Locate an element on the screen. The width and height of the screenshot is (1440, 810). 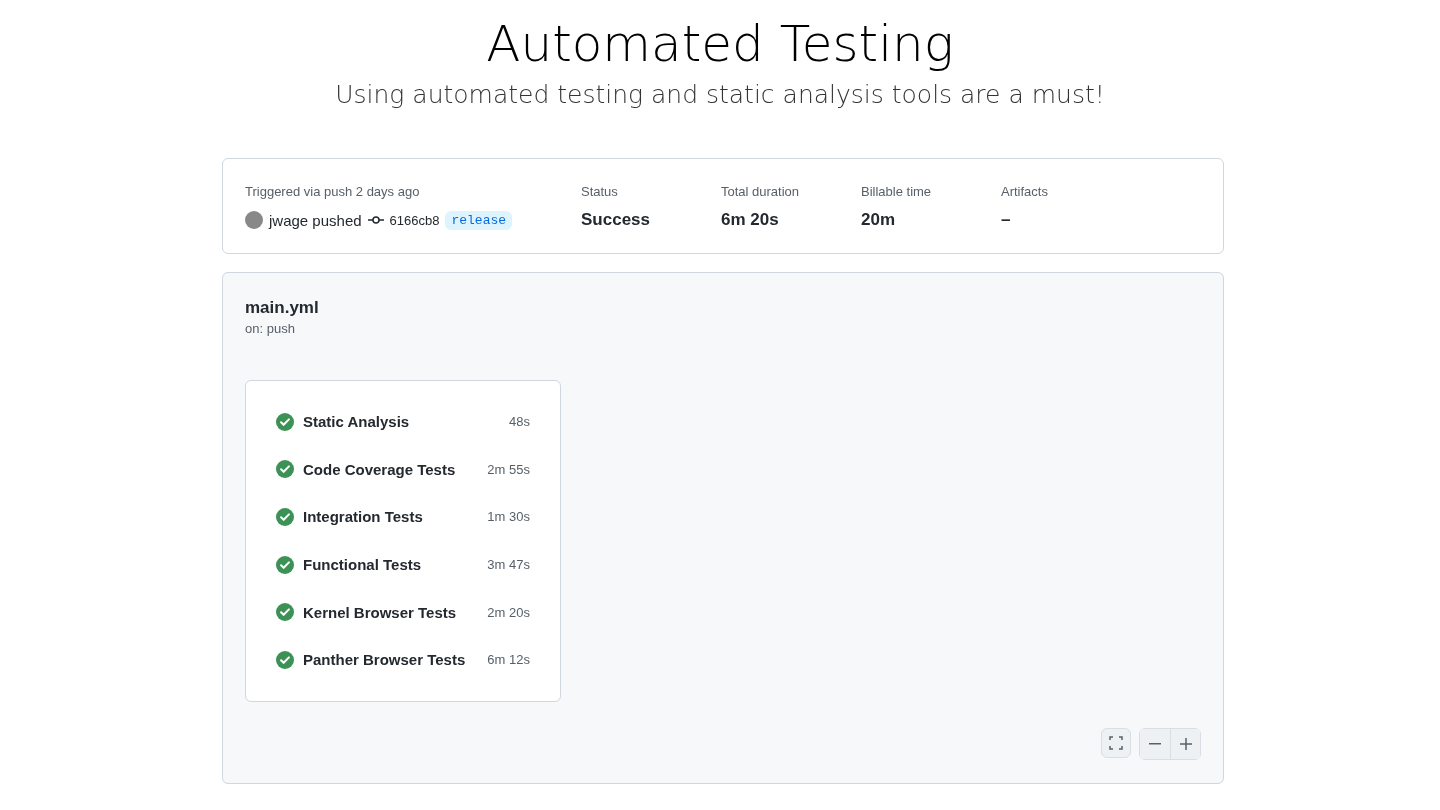
avatar-icon is located at coordinates (254, 220).